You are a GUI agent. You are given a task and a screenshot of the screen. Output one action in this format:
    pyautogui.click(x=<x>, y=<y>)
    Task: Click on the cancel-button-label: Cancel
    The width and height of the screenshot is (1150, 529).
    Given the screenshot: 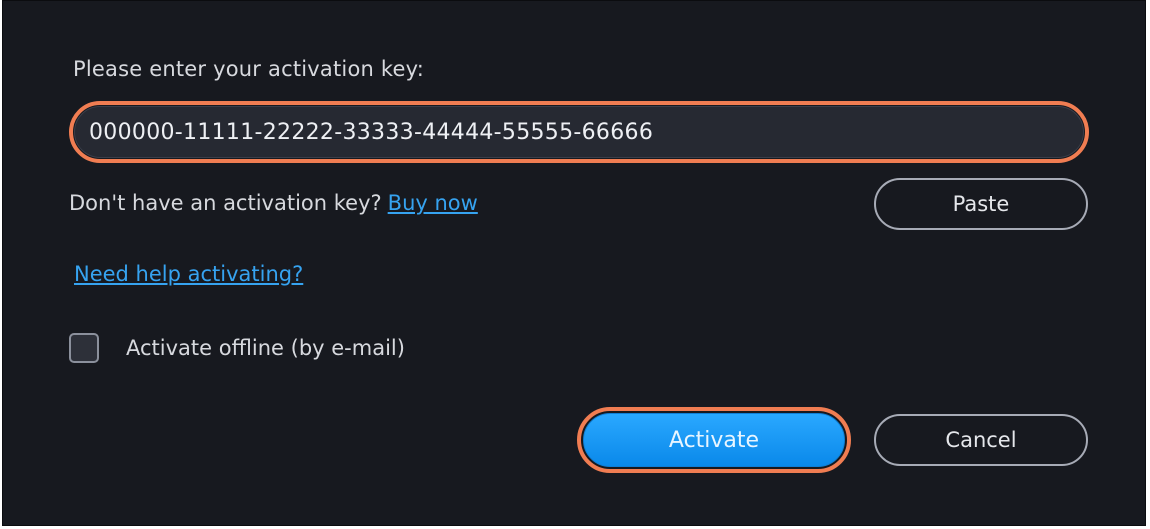 What is the action you would take?
    pyautogui.click(x=981, y=440)
    